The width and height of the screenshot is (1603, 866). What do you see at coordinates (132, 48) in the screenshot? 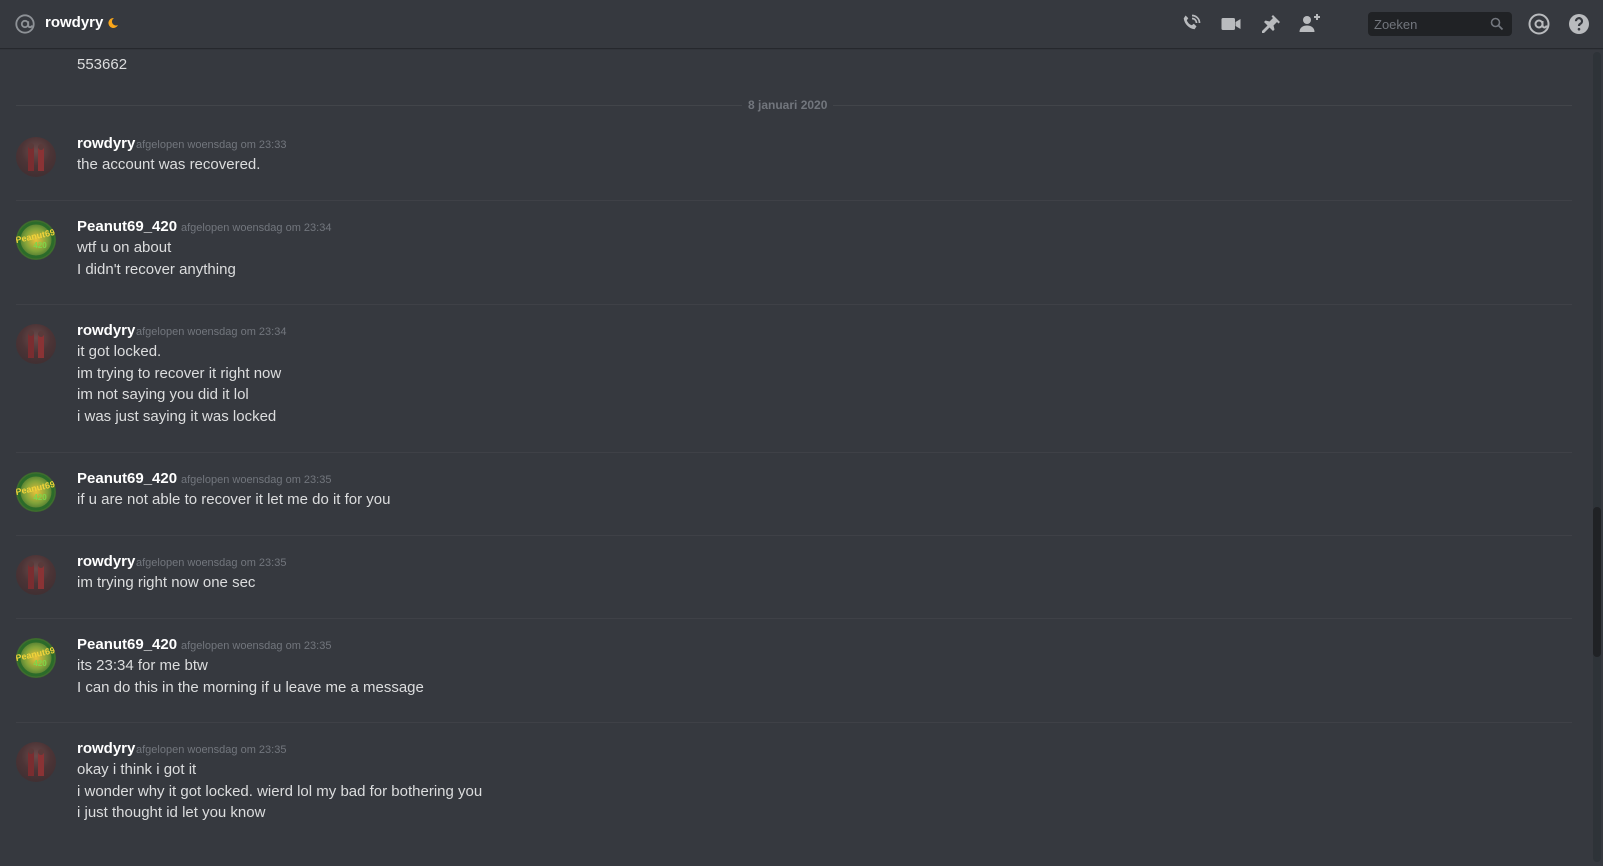
I see `previous-message-ghost` at bounding box center [132, 48].